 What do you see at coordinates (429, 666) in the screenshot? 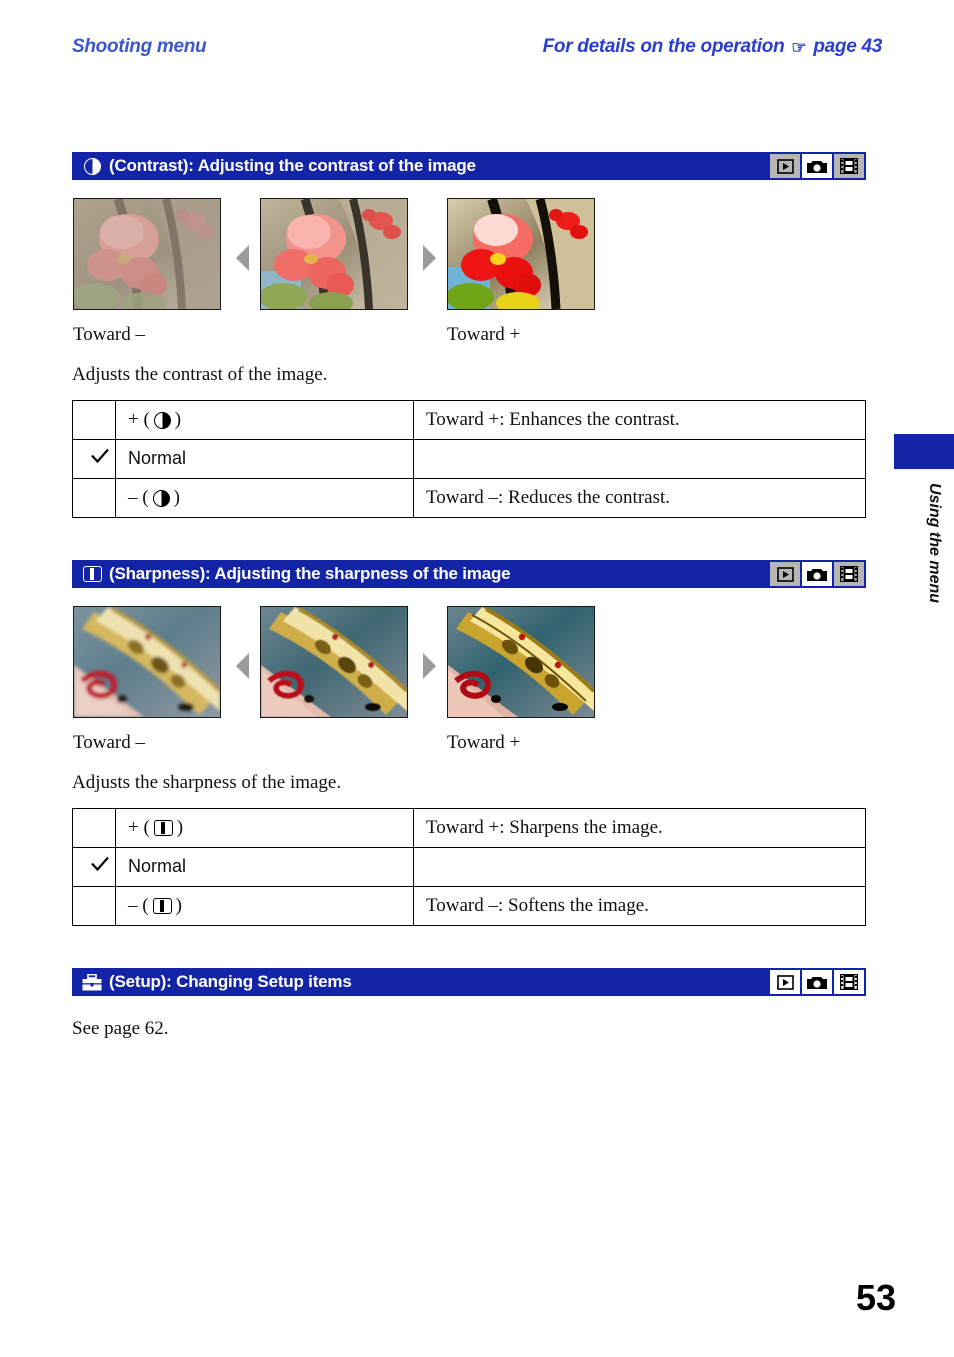
I see `arrow-right-sharpness` at bounding box center [429, 666].